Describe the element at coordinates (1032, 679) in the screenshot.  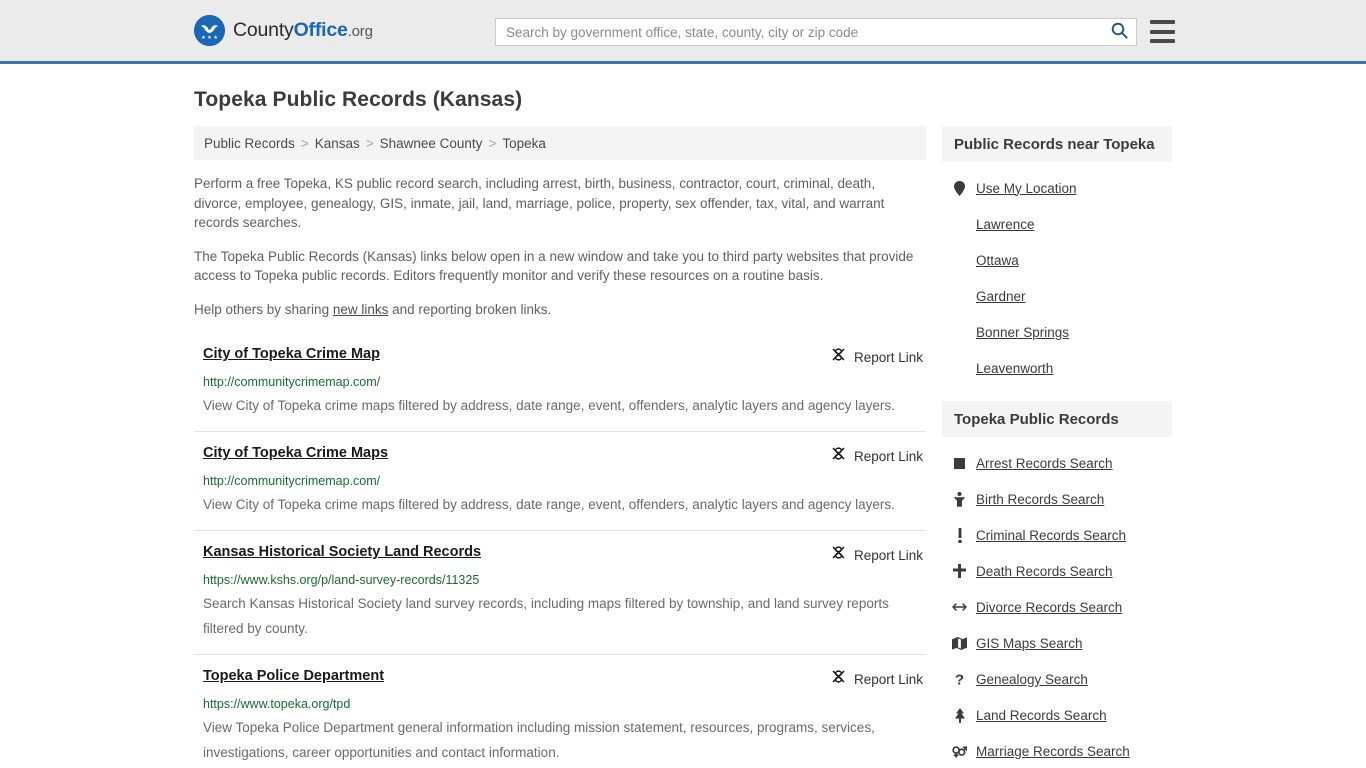
I see `sidebar-item-label: Genealogy Search` at that location.